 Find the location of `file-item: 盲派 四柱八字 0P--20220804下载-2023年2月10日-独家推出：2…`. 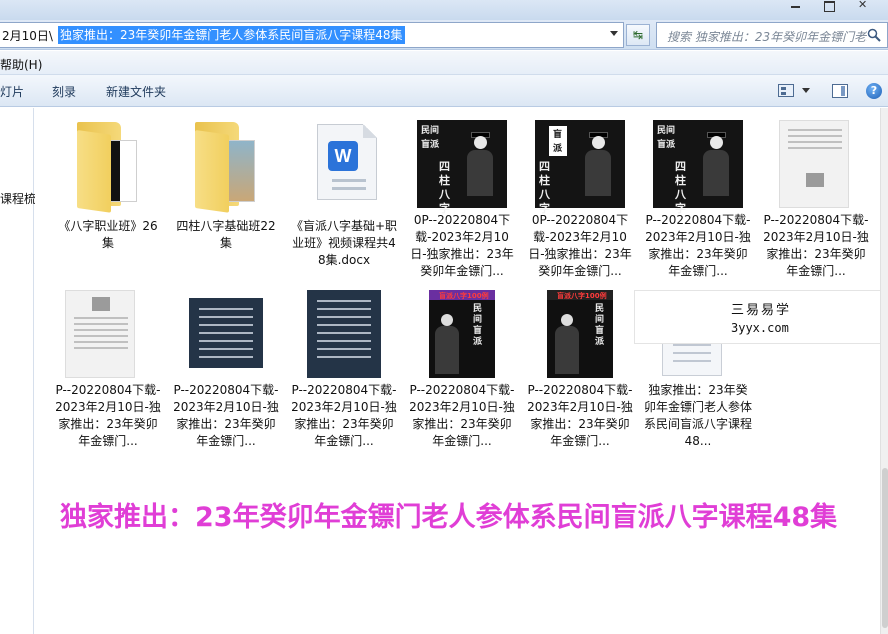

file-item: 盲派 四柱八字 0P--20220804下载-2023年2月10日-独家推出：2… is located at coordinates (580, 193).